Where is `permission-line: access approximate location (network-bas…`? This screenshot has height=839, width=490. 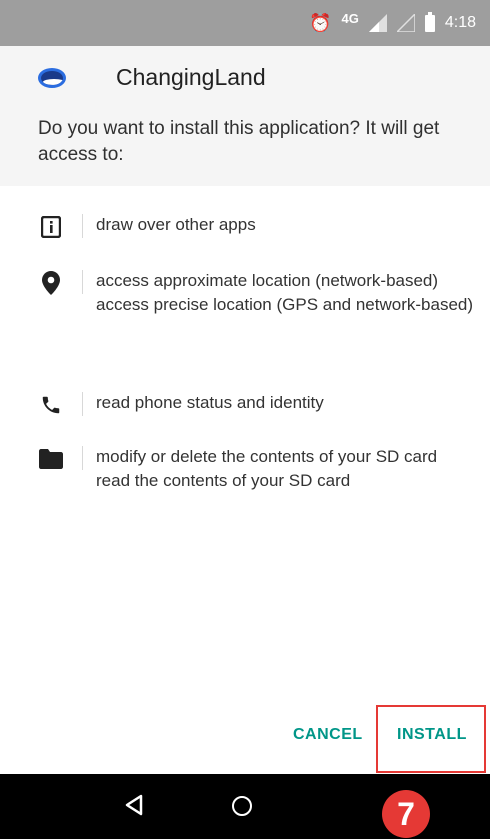 permission-line: access approximate location (network-bas… is located at coordinates (267, 280).